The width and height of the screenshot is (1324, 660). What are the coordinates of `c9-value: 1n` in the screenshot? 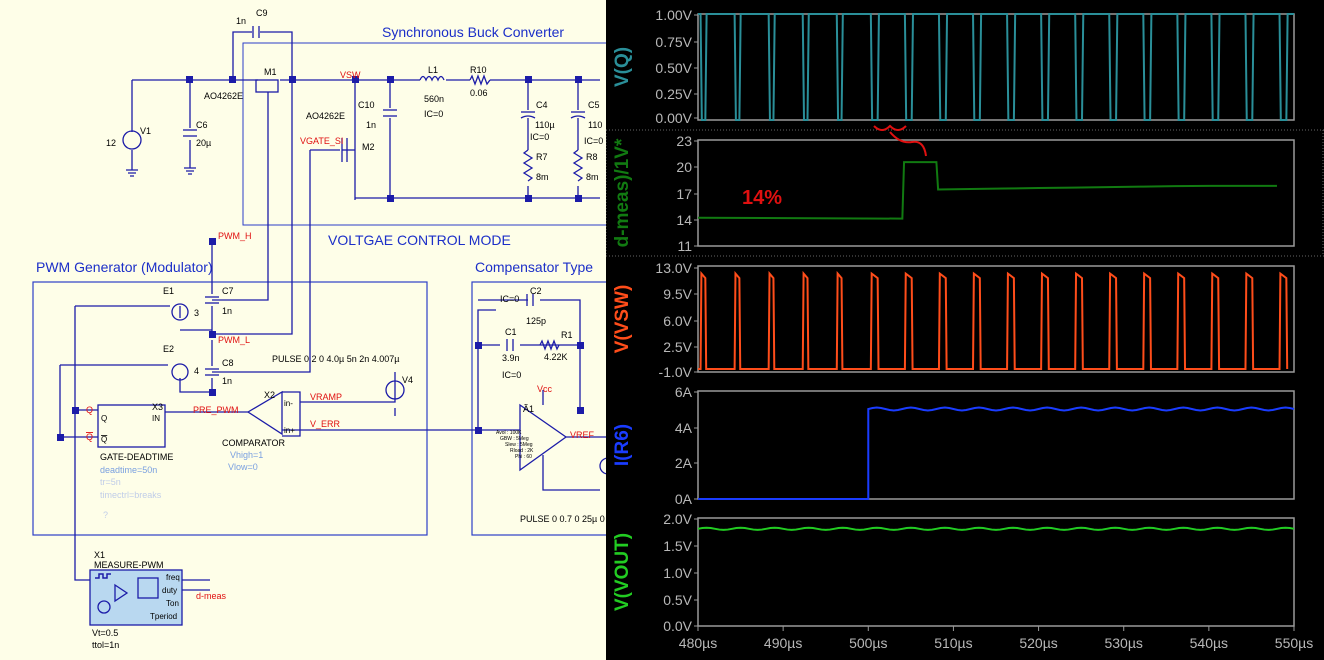 It's located at (241, 21).